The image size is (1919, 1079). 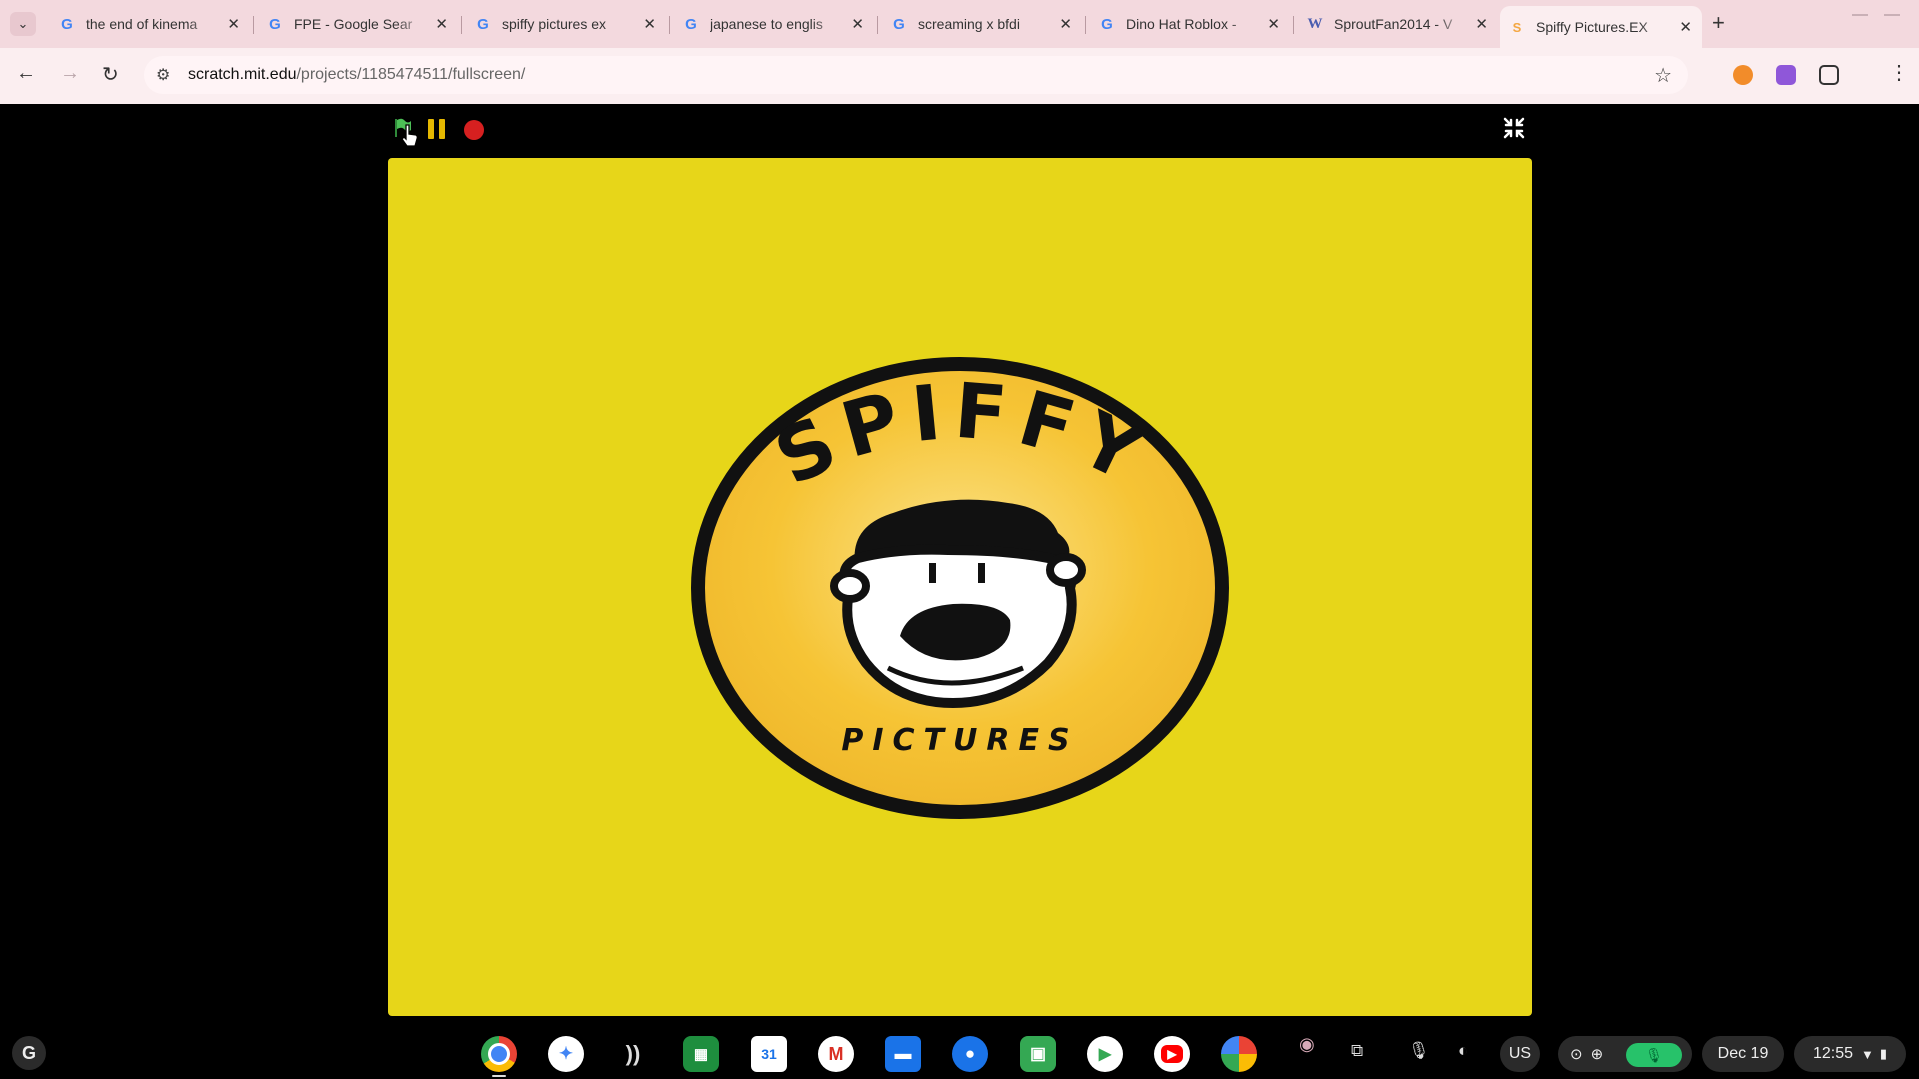 What do you see at coordinates (1307, 1044) in the screenshot?
I see `screen-record-icon: ◉` at bounding box center [1307, 1044].